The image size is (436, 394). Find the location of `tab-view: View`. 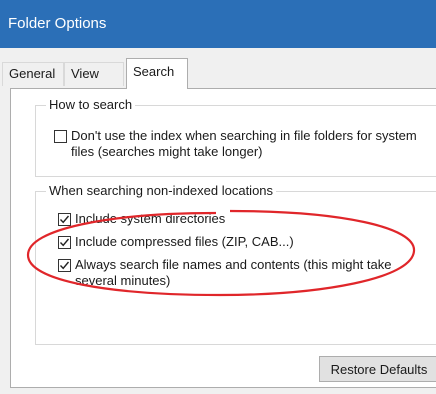

tab-view: View is located at coordinates (94, 74).